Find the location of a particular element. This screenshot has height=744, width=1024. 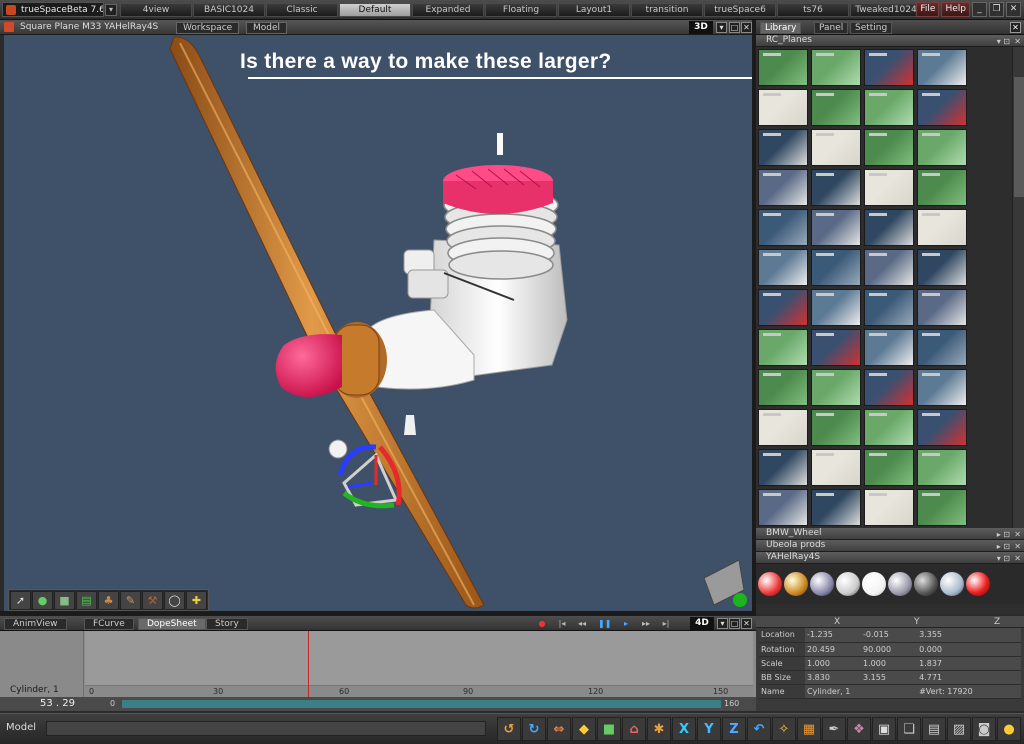

puzzle-icon: ✧ is located at coordinates (784, 729).